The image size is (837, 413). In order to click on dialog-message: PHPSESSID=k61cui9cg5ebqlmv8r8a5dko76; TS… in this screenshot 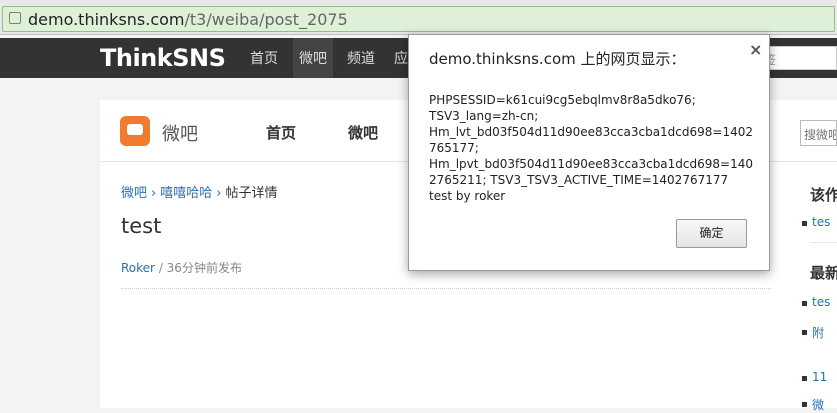, I will do `click(591, 148)`.